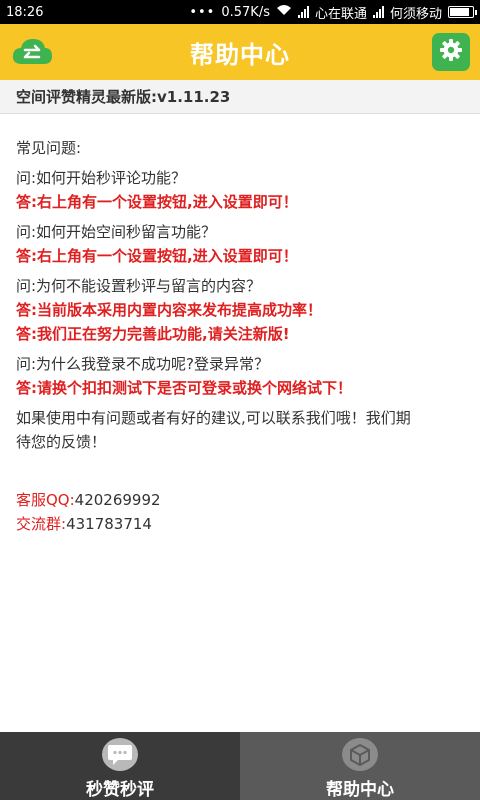  What do you see at coordinates (184, 388) in the screenshot?
I see `faq-answer: 答:请换个扣扣测试下是否可登录或换个网络试下！` at bounding box center [184, 388].